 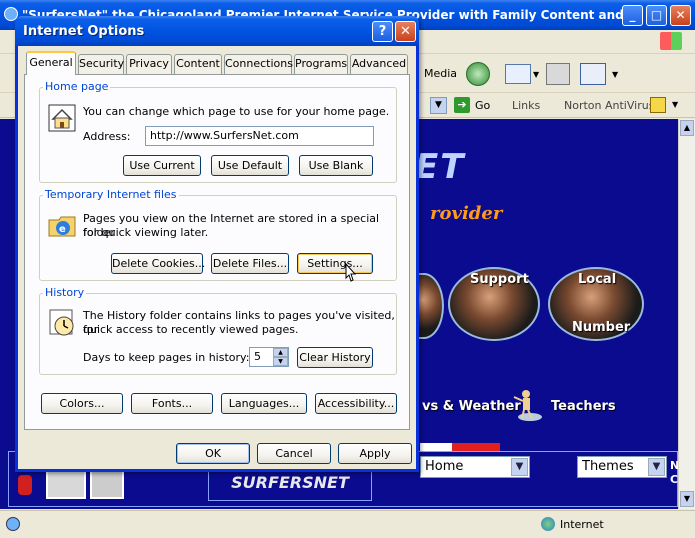 What do you see at coordinates (258, 64) in the screenshot?
I see `tab-connections: Connections` at bounding box center [258, 64].